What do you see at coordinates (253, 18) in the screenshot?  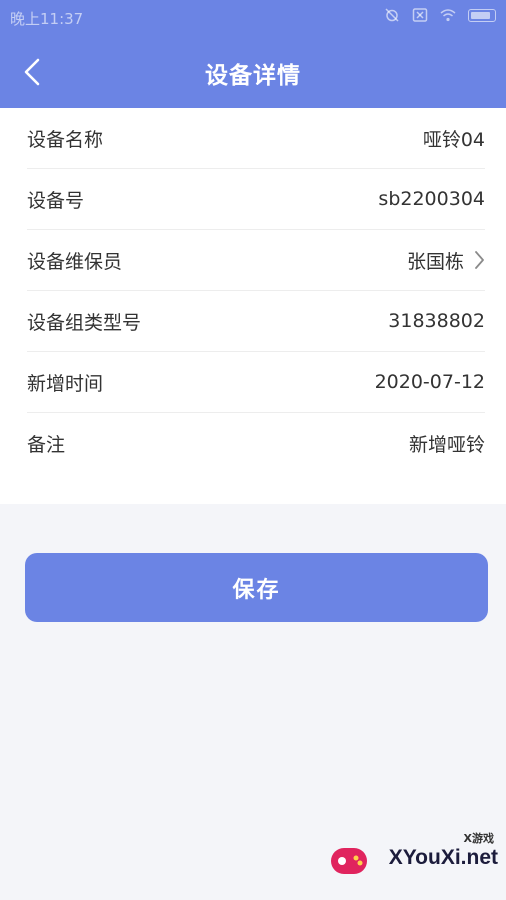 I see `status-bar: 晚上11:37` at bounding box center [253, 18].